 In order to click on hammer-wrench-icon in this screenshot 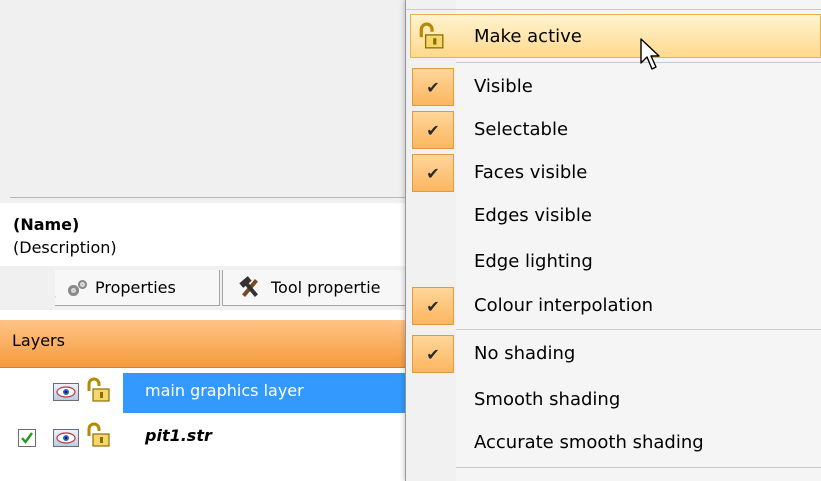, I will do `click(250, 286)`.